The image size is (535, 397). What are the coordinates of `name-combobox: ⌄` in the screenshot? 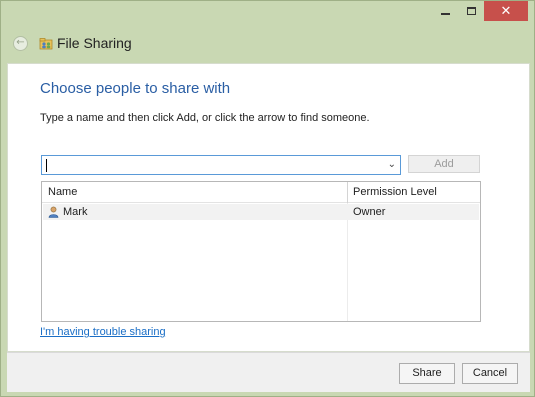 It's located at (221, 165).